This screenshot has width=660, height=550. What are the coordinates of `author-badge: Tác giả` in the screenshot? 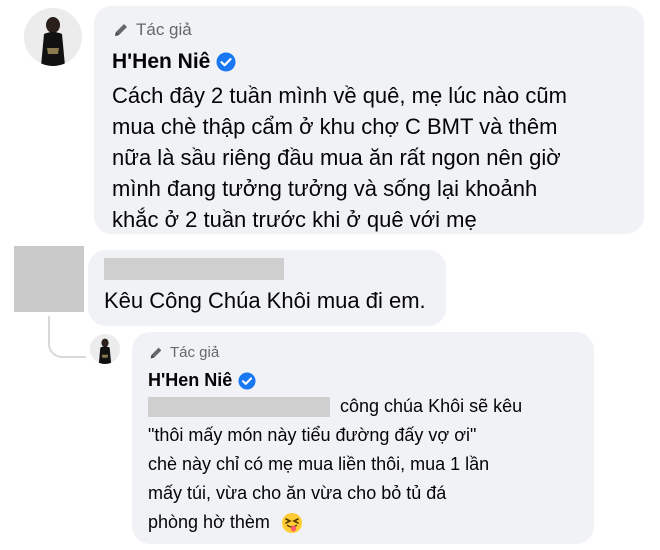 It's located at (152, 30).